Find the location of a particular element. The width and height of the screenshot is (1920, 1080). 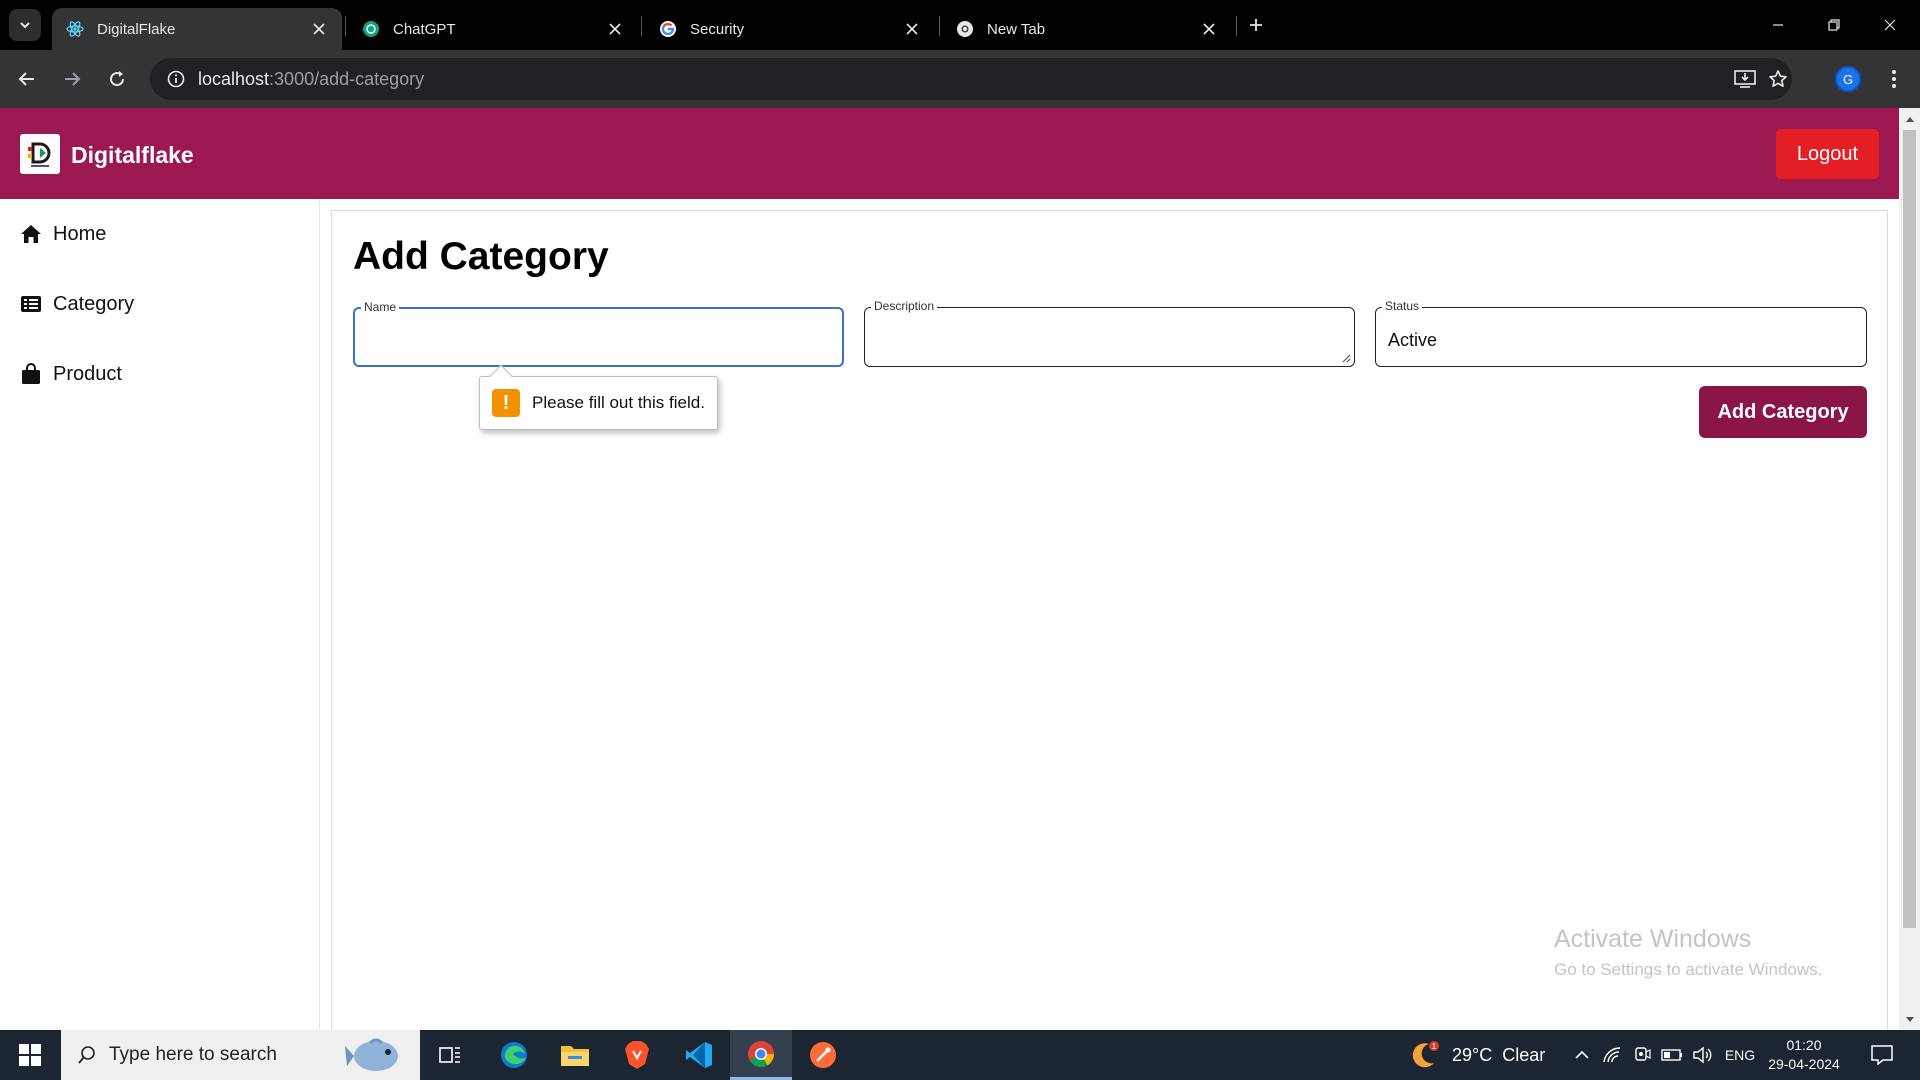

status-select: Active is located at coordinates (1412, 340).